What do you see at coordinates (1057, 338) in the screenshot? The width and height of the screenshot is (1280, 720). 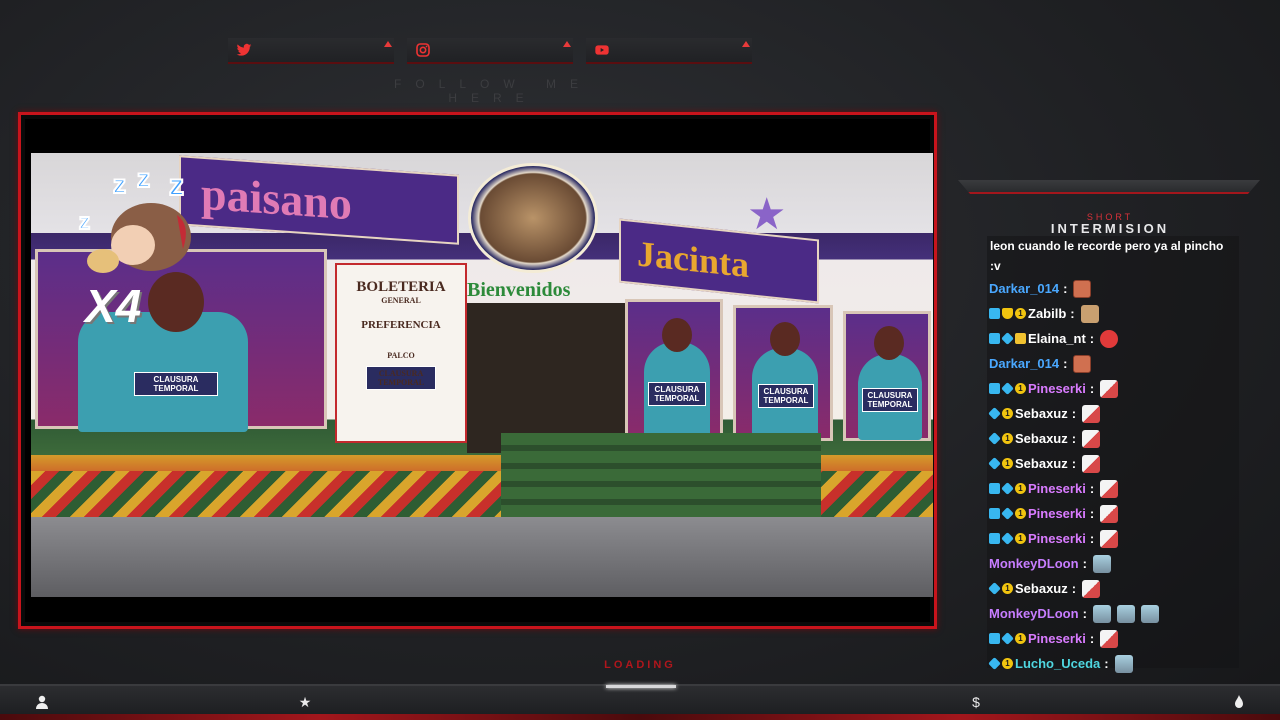 I see `chat-username: Elaina_nt` at bounding box center [1057, 338].